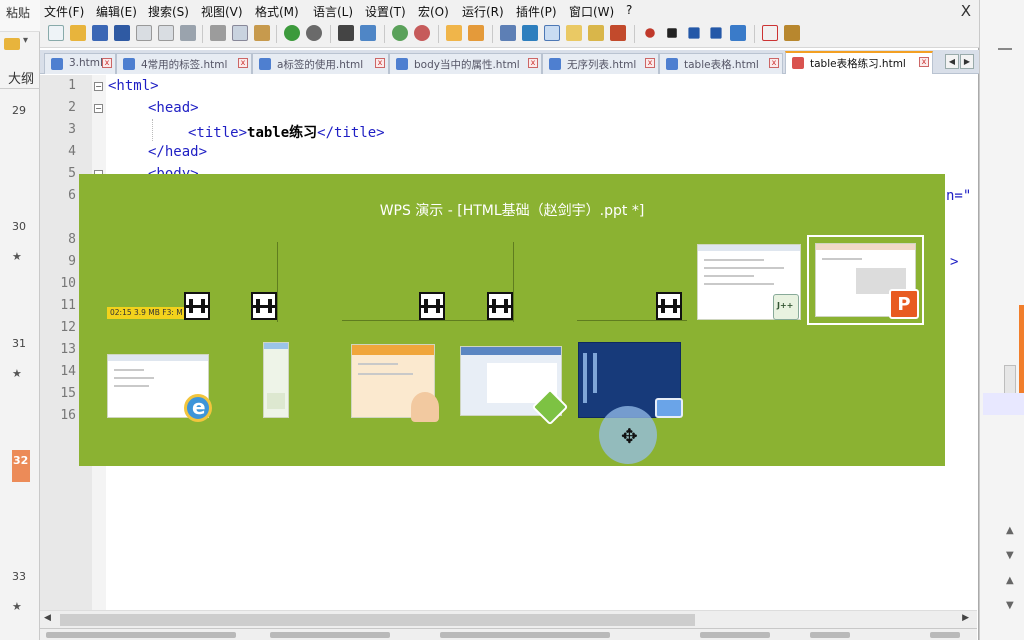 Image resolution: width=1024 pixels, height=640 pixels. What do you see at coordinates (314, 33) in the screenshot?
I see `redo-icon` at bounding box center [314, 33].